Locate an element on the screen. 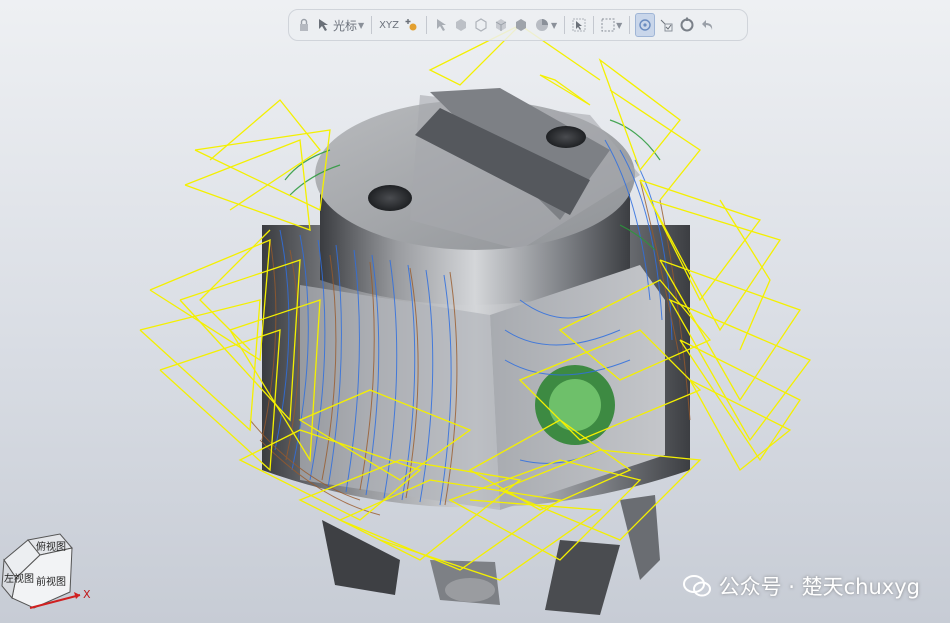  wire-box-icon is located at coordinates (481, 25).